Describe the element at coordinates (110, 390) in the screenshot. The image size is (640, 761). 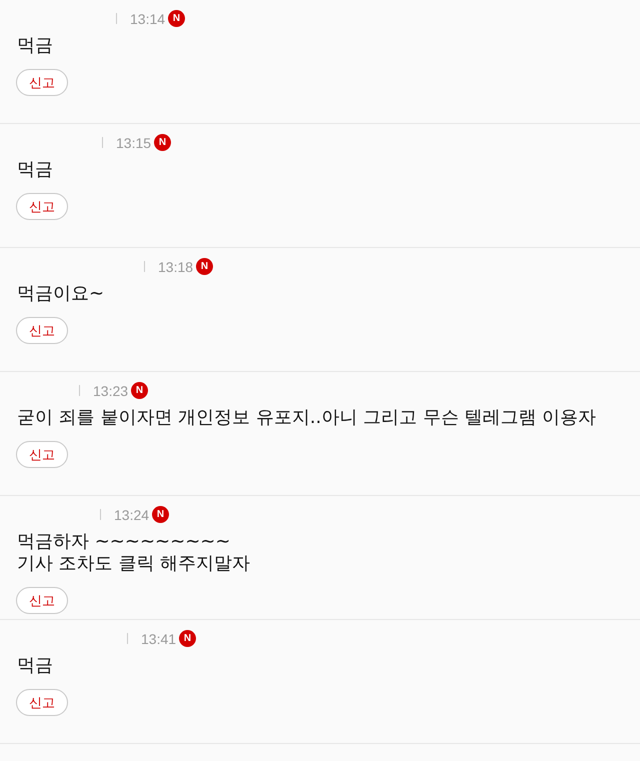
I see `comment-time: 13:23` at that location.